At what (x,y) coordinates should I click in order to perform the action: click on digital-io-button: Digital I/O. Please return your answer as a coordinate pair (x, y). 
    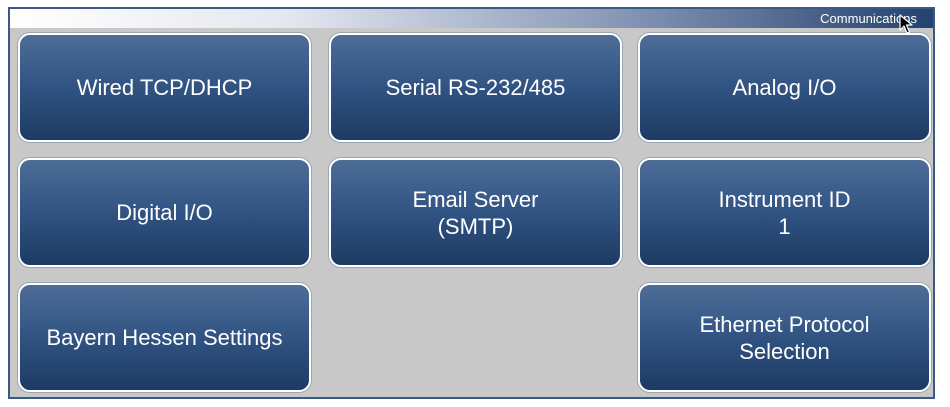
    Looking at the image, I should click on (164, 212).